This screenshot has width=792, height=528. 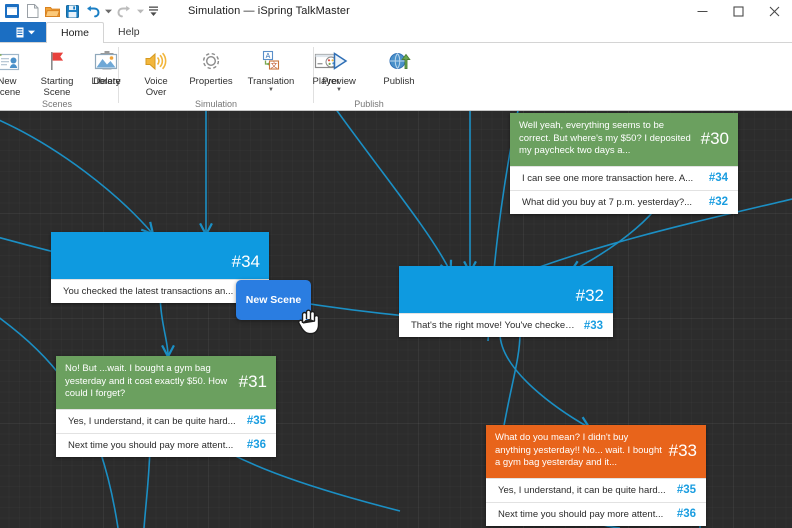 I want to click on customize-toolbar-icon, so click(x=153, y=11).